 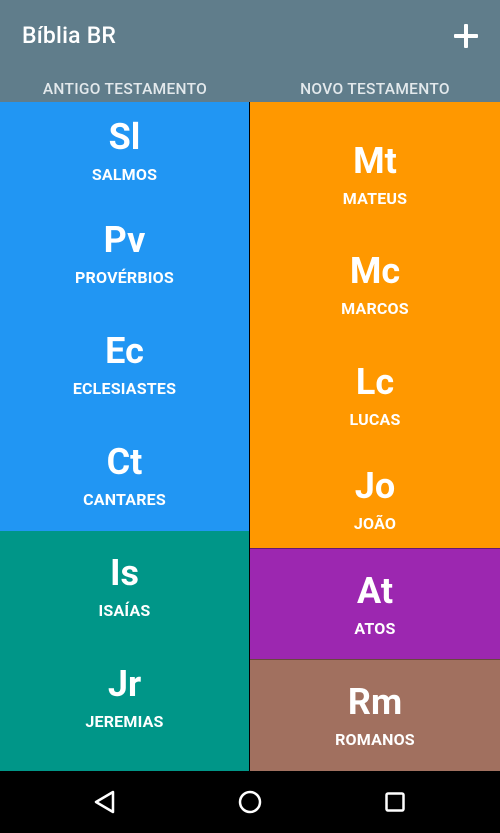 What do you see at coordinates (375, 198) in the screenshot?
I see `book-name: MATEUS` at bounding box center [375, 198].